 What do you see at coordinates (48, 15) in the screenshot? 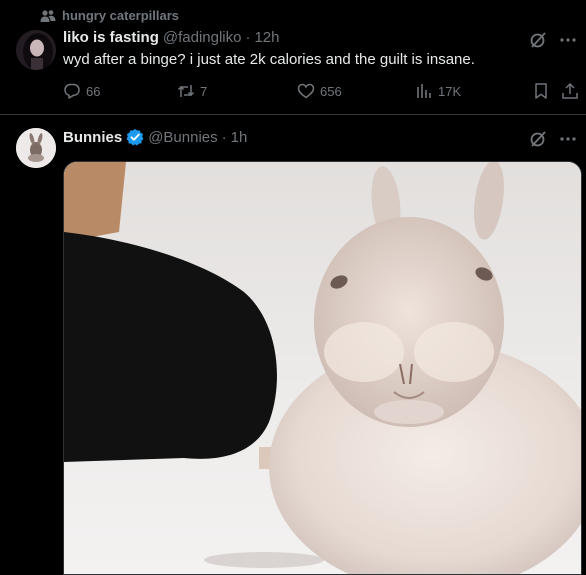
I see `people-icon` at bounding box center [48, 15].